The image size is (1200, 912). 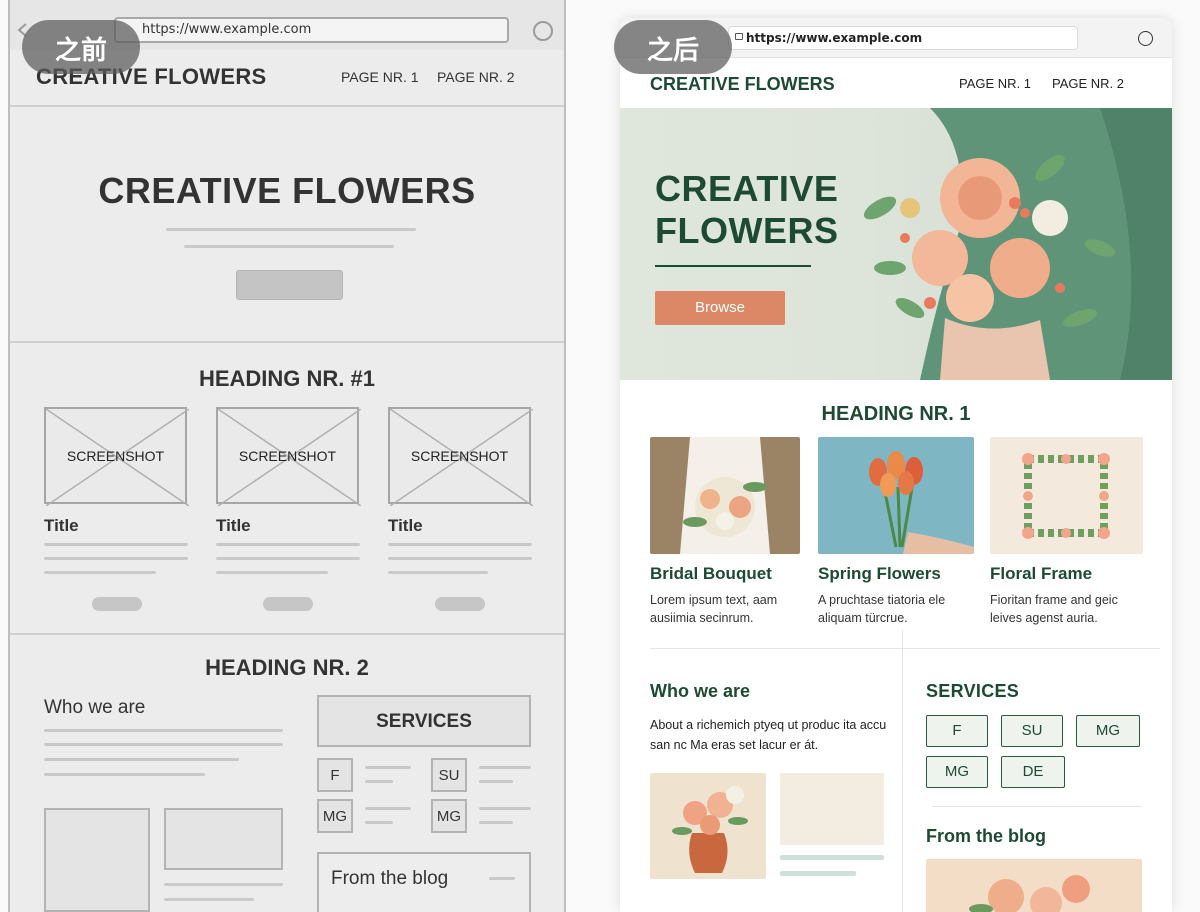 I want to click on before-badge: 之前, so click(x=81, y=47).